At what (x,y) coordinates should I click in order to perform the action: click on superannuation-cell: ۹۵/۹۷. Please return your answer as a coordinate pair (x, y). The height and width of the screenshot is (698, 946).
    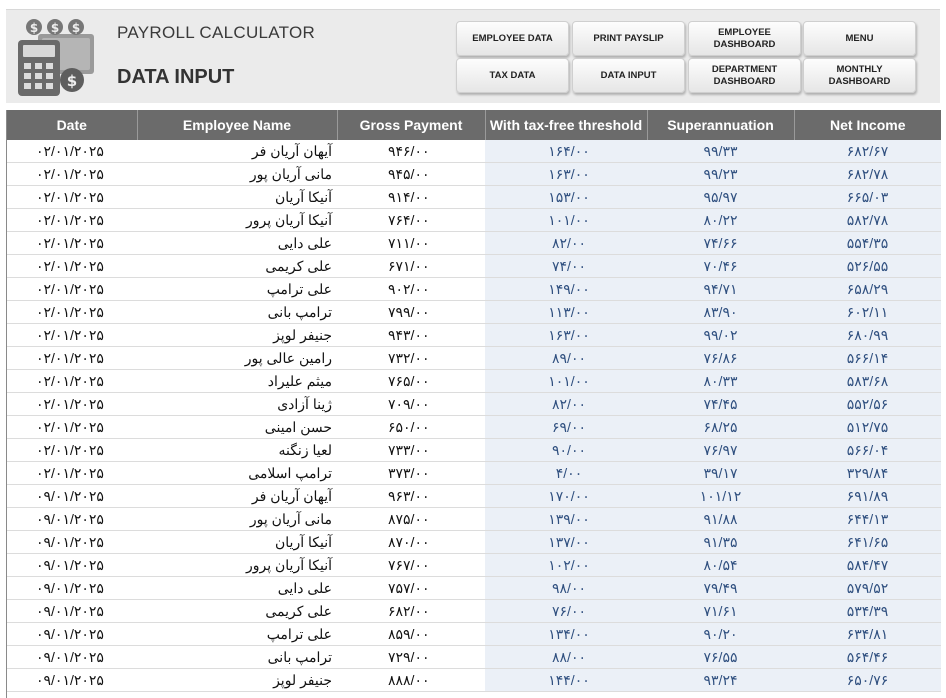
    Looking at the image, I should click on (720, 197).